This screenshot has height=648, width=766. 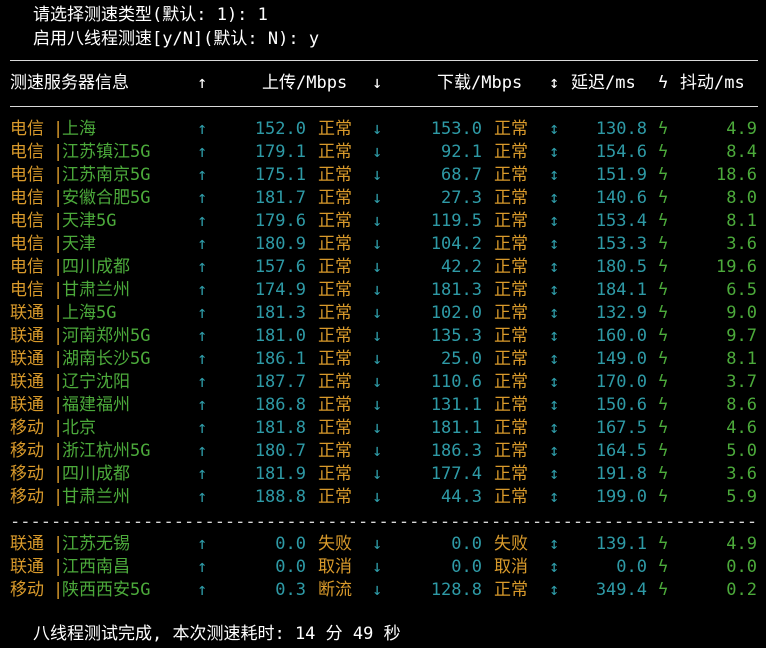 What do you see at coordinates (621, 359) in the screenshot?
I see `latency-value: 149.0` at bounding box center [621, 359].